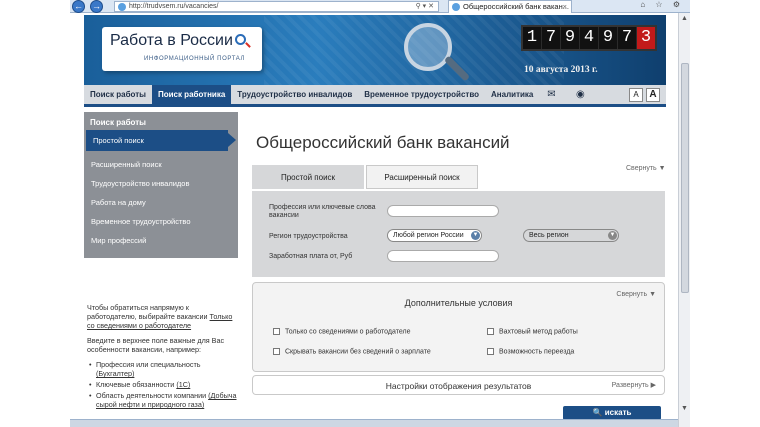 This screenshot has height=427, width=760. What do you see at coordinates (276, 6) in the screenshot?
I see `address-bar: http://trudvsem.ru/vacancies/ ⚲ ▾ ✕` at bounding box center [276, 6].